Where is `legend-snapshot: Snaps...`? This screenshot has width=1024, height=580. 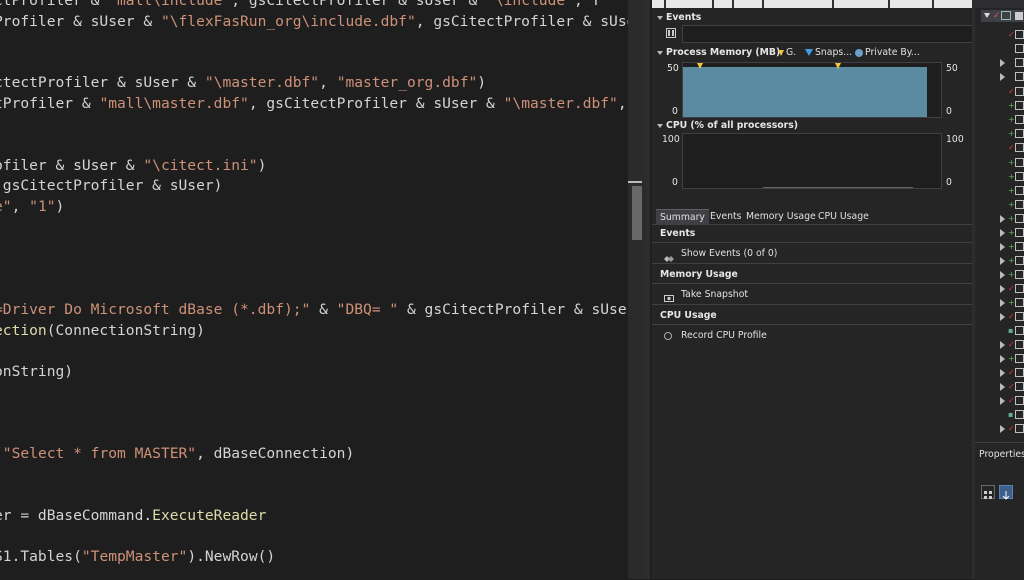
legend-snapshot: Snaps... is located at coordinates (828, 52).